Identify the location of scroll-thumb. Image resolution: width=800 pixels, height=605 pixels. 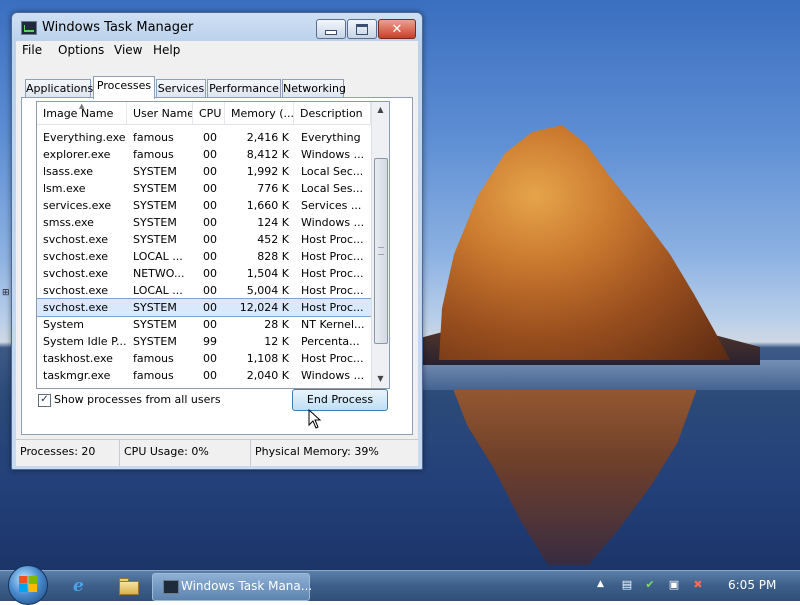
(381, 251).